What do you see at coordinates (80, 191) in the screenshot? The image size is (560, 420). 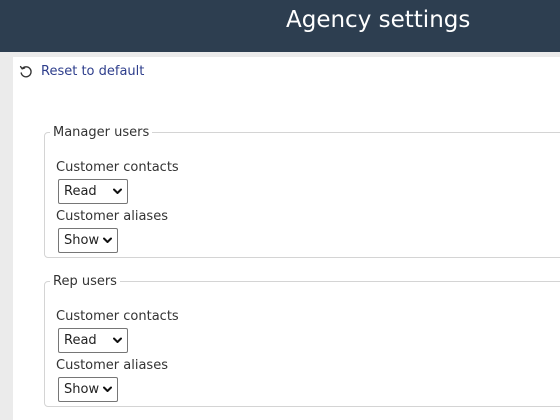 I see `manager-customer-contacts-value: Read` at bounding box center [80, 191].